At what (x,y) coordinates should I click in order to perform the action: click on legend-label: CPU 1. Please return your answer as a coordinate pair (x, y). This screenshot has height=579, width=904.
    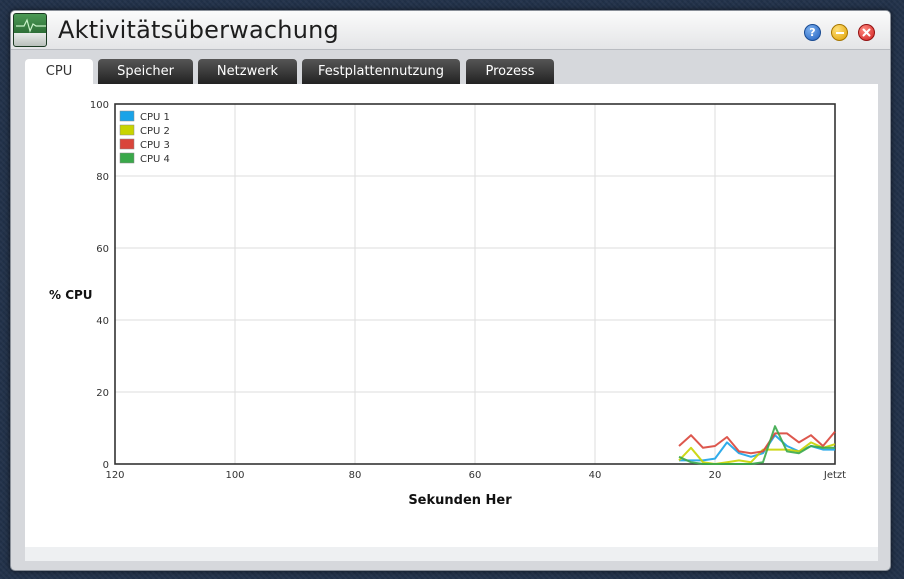
    Looking at the image, I should click on (155, 117).